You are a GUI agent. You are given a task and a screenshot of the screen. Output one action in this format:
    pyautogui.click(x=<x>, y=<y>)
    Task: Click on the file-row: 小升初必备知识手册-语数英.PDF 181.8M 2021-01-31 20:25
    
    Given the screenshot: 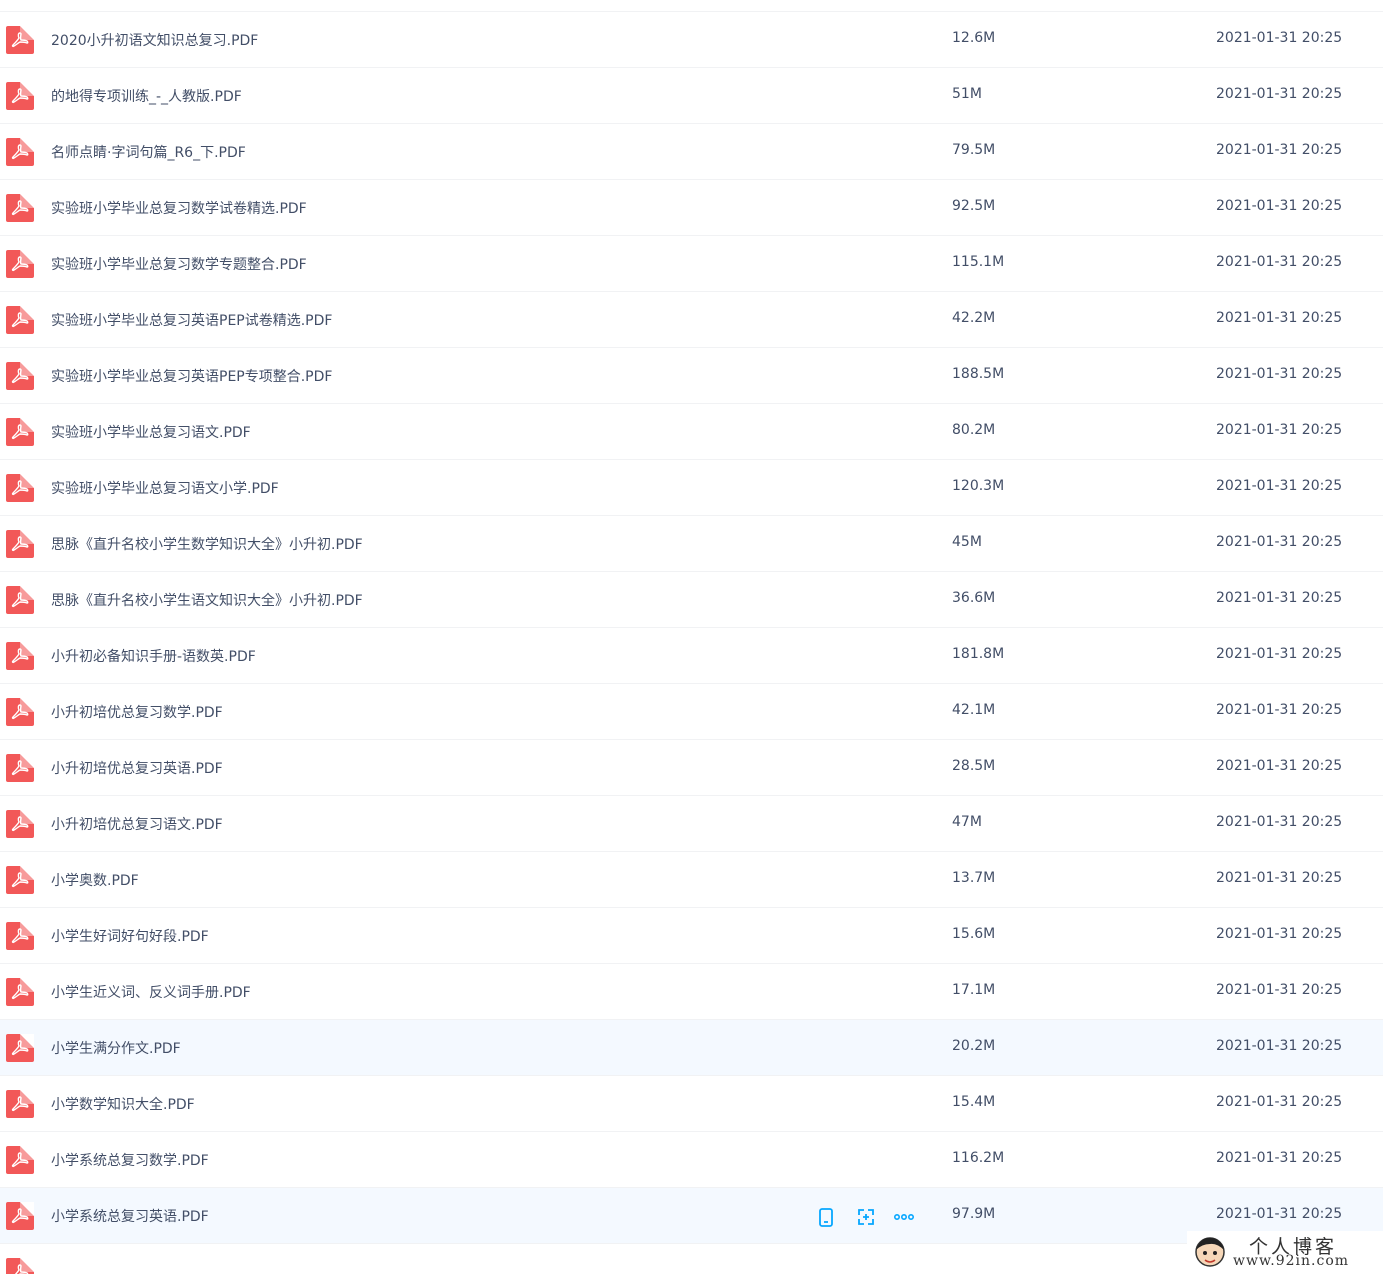 What is the action you would take?
    pyautogui.click(x=691, y=656)
    